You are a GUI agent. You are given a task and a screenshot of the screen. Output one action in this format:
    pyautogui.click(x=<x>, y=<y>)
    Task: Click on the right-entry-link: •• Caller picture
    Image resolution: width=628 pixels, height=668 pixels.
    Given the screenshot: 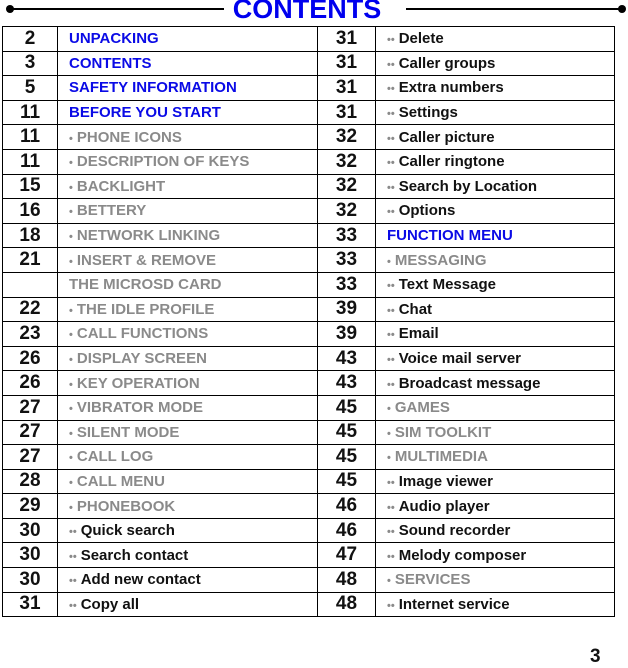 What is the action you would take?
    pyautogui.click(x=495, y=137)
    